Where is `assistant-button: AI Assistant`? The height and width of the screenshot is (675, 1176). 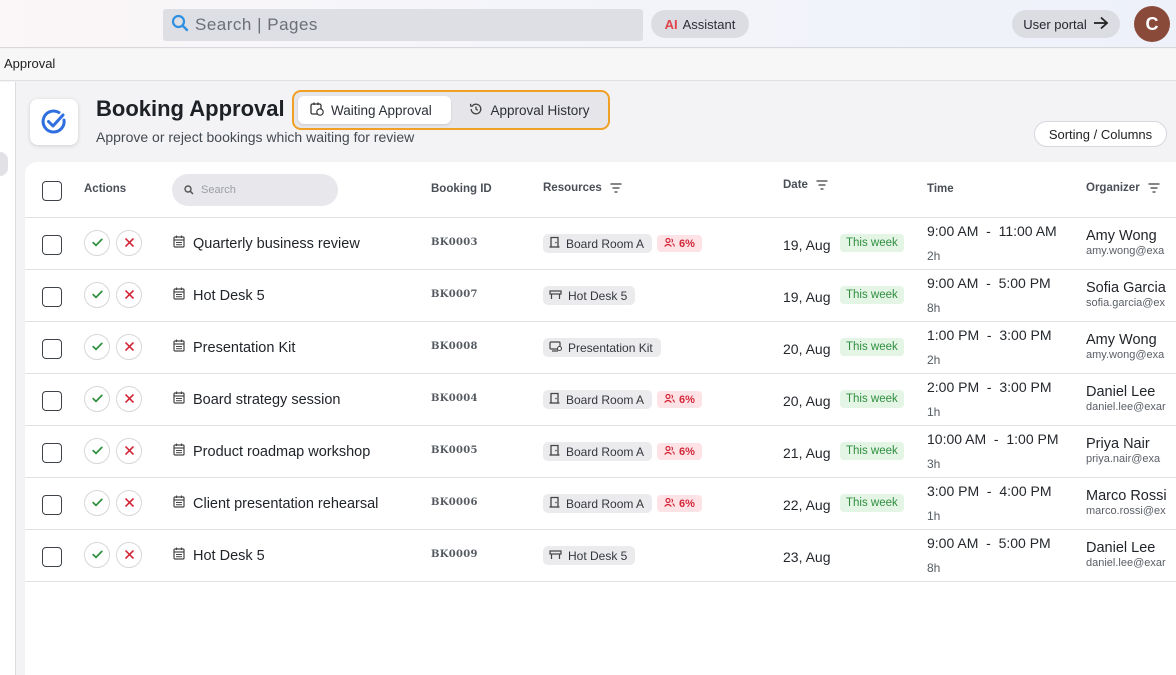
assistant-button: AI Assistant is located at coordinates (700, 24).